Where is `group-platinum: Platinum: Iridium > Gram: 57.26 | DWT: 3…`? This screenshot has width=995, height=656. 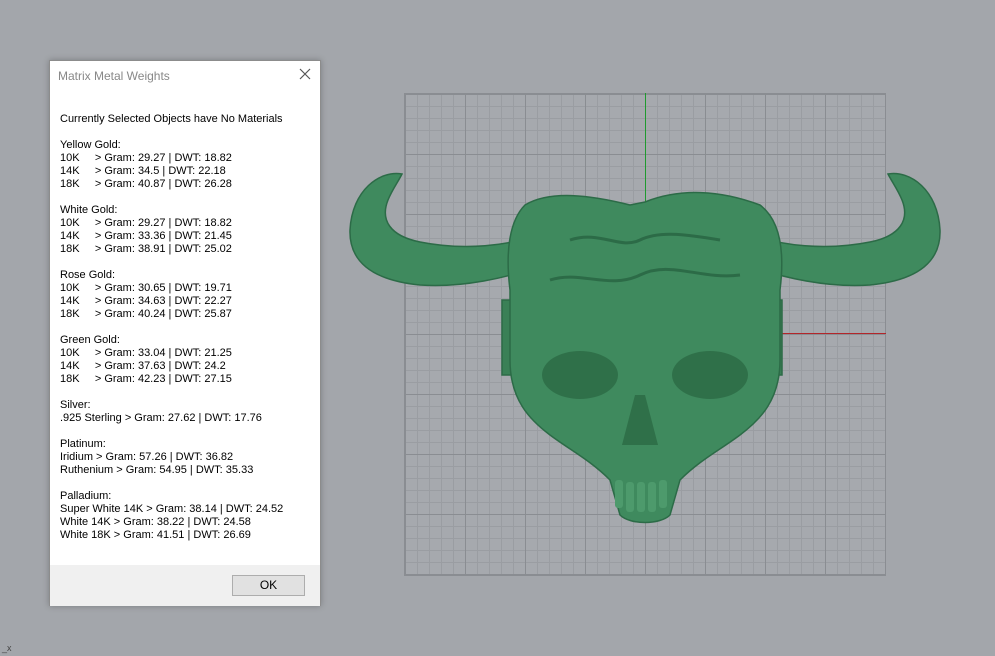 group-platinum: Platinum: Iridium > Gram: 57.26 | DWT: 3… is located at coordinates (187, 457).